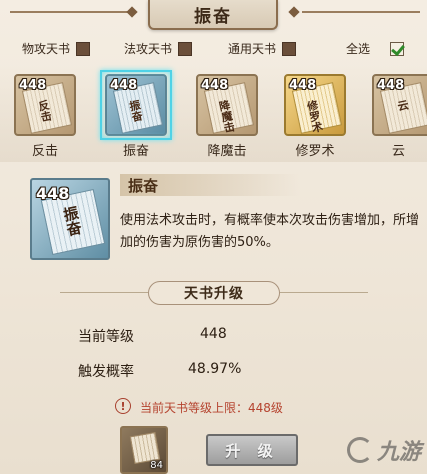 Image resolution: width=427 pixels, height=474 pixels. Describe the element at coordinates (252, 49) in the screenshot. I see `filter-label: 通用天书` at that location.